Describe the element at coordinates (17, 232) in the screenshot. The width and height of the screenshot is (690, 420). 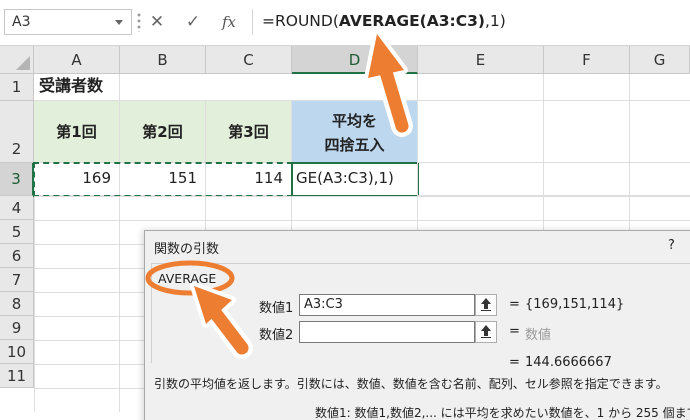
I see `row-header-5: 5` at that location.